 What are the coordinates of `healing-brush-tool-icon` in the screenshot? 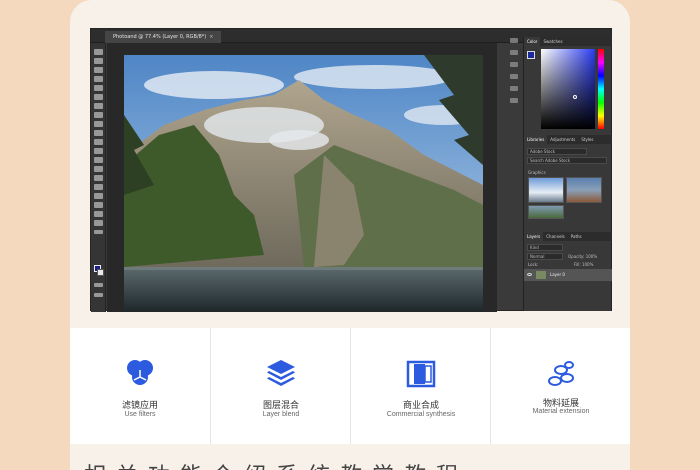 It's located at (98, 106).